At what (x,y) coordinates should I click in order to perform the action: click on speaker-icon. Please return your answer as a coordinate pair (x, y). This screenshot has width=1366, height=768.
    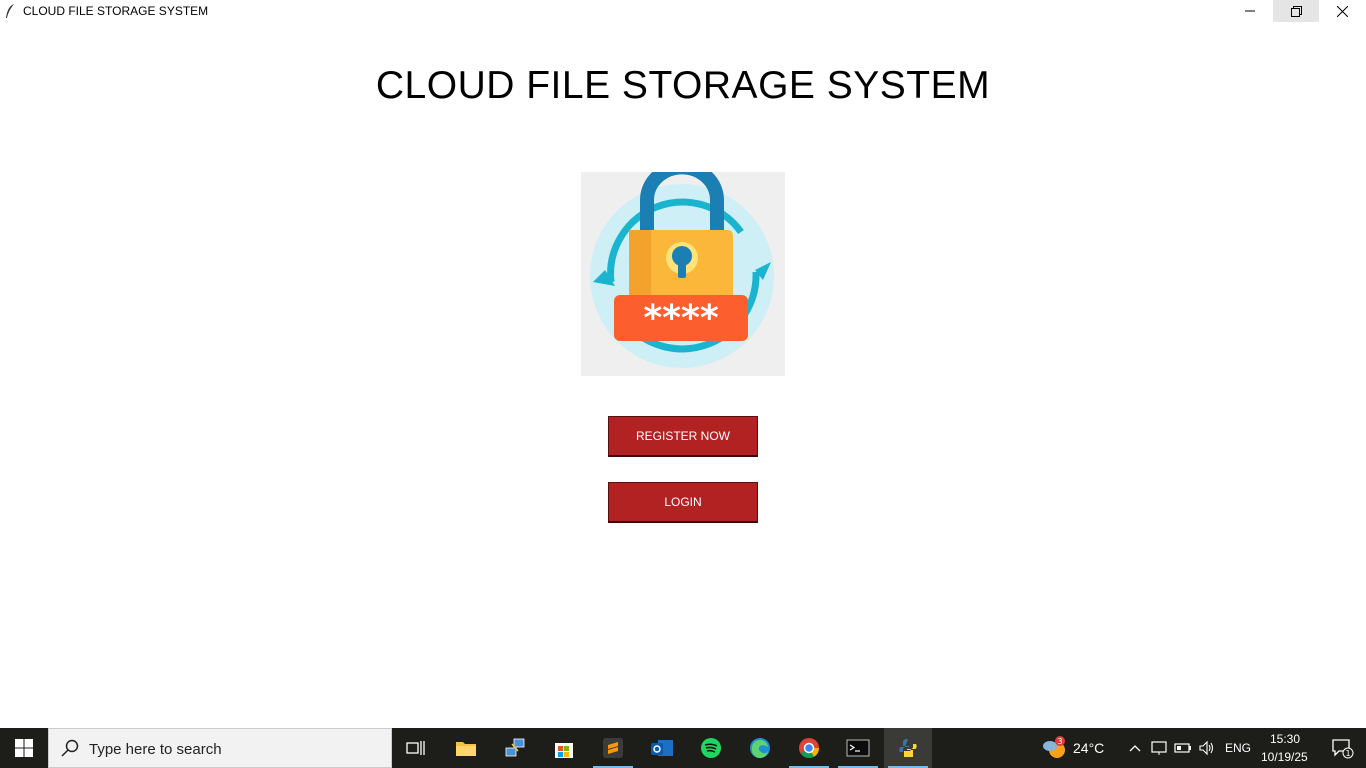
    Looking at the image, I should click on (1206, 748).